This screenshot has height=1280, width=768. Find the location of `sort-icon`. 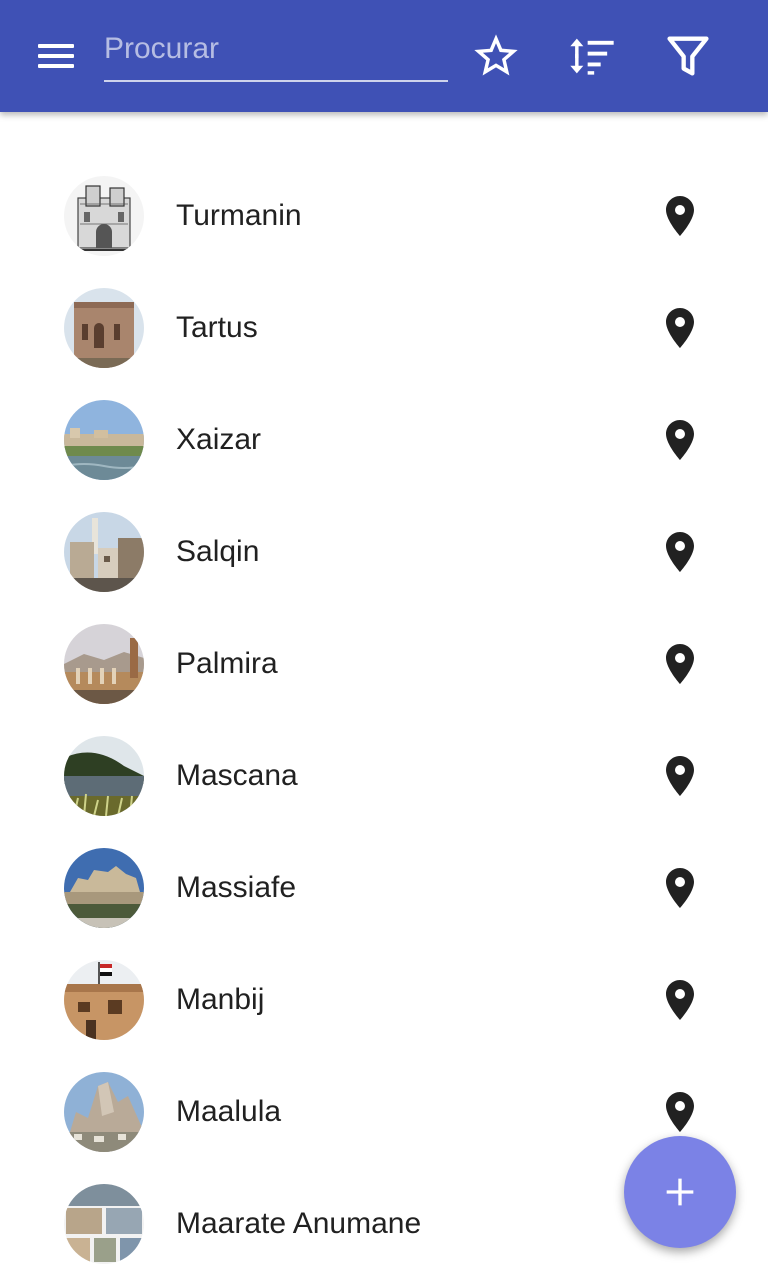

sort-icon is located at coordinates (592, 56).